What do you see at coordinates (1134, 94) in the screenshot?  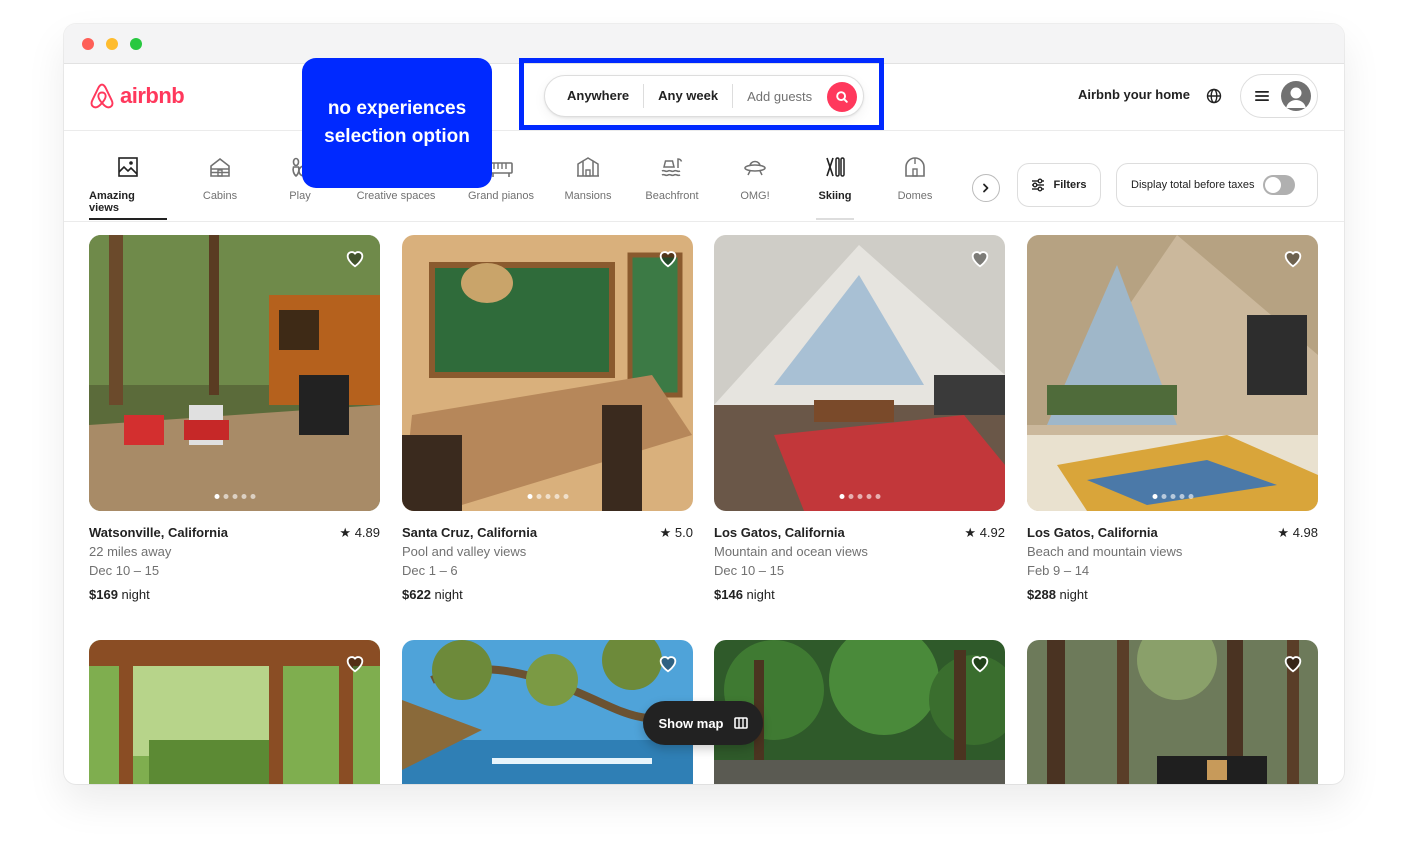 I see `airbnb-your-home-link: Airbnb your home` at bounding box center [1134, 94].